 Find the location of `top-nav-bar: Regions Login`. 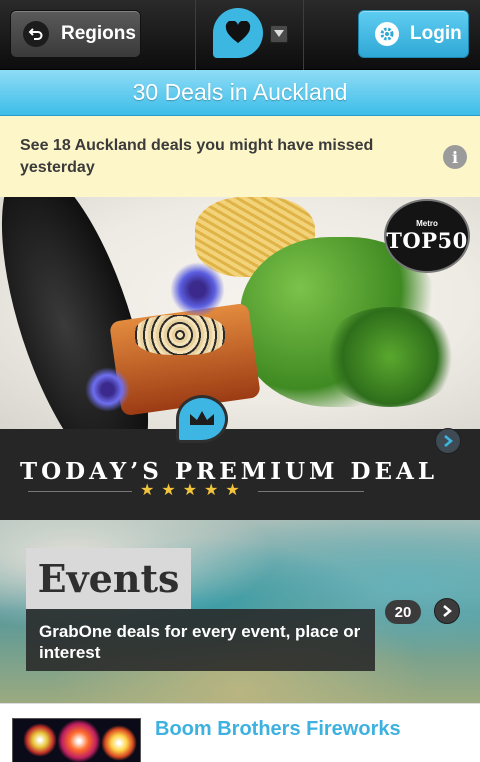

top-nav-bar: Regions Login is located at coordinates (240, 35).